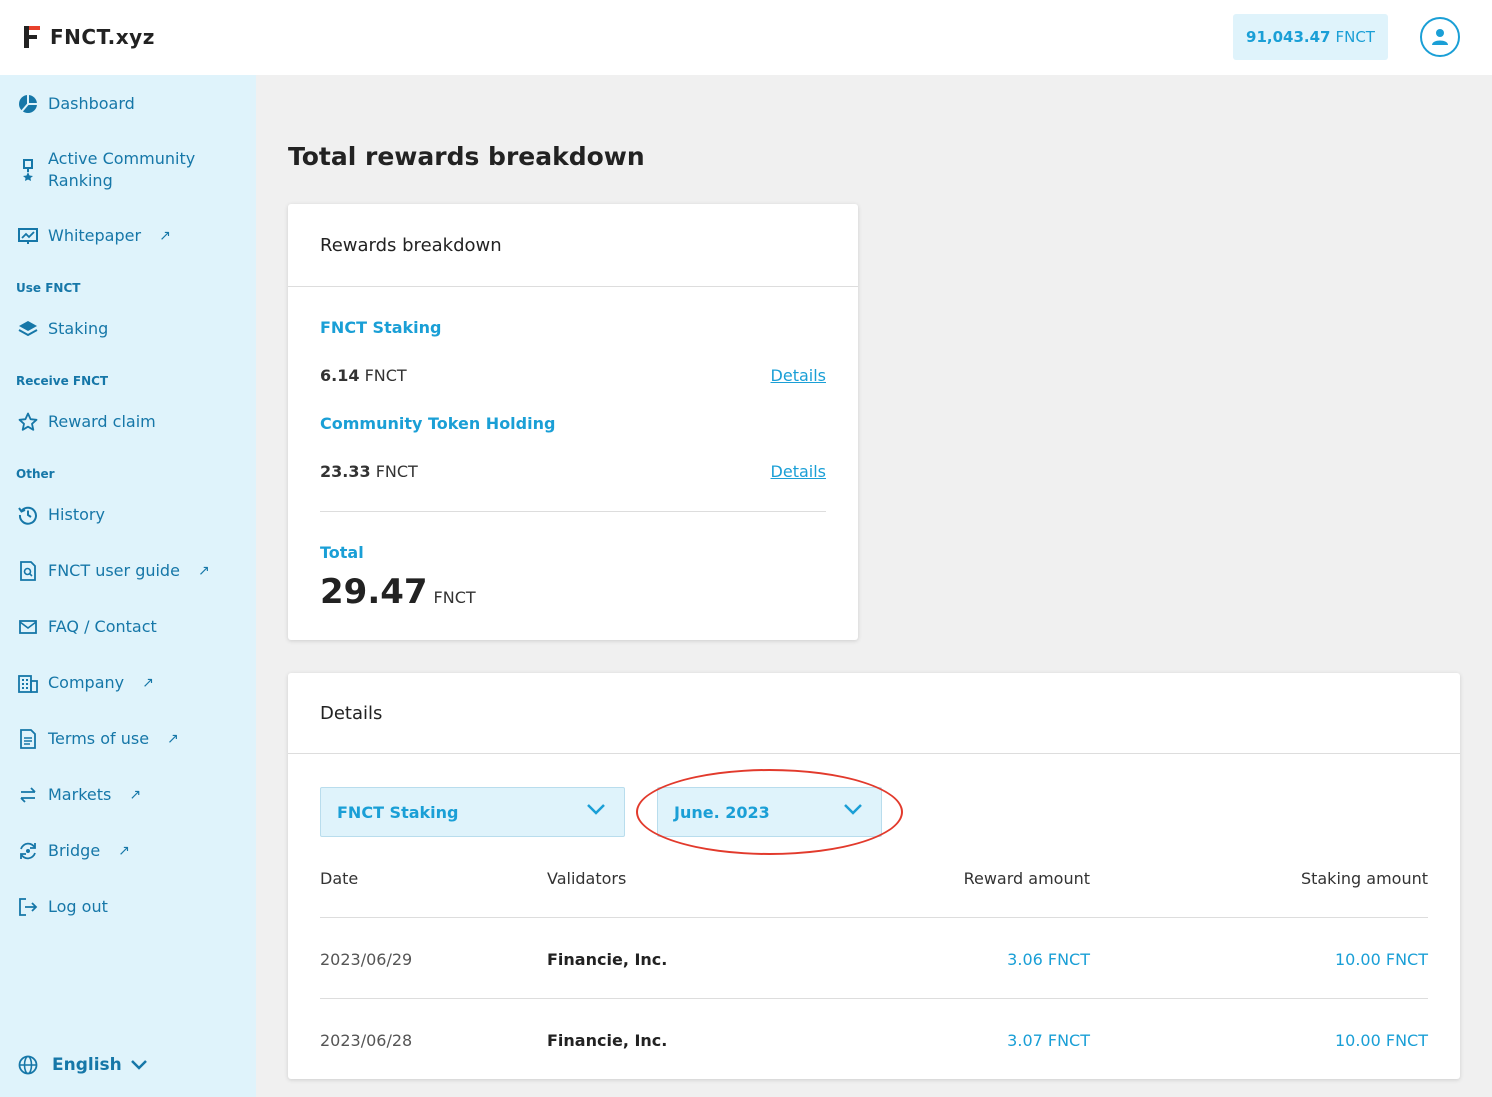 The width and height of the screenshot is (1492, 1097). I want to click on month-value: June. 2023, so click(722, 812).